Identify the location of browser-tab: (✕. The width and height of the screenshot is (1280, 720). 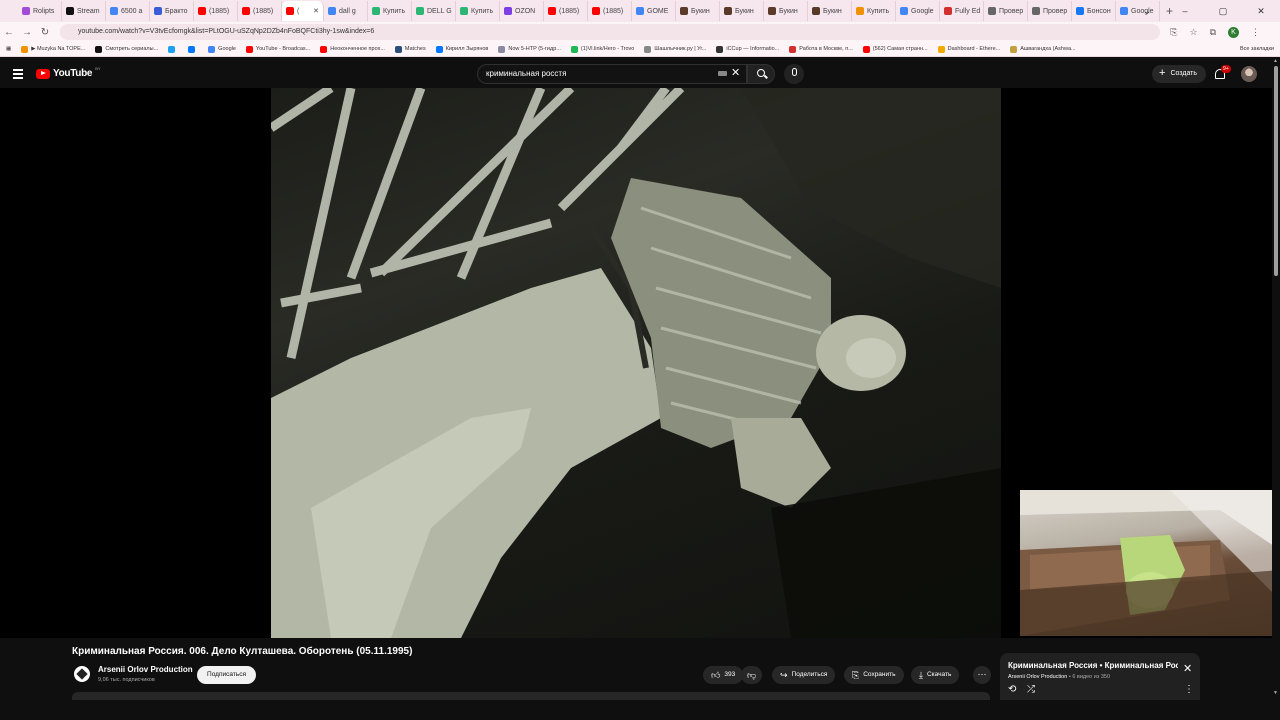
(303, 11).